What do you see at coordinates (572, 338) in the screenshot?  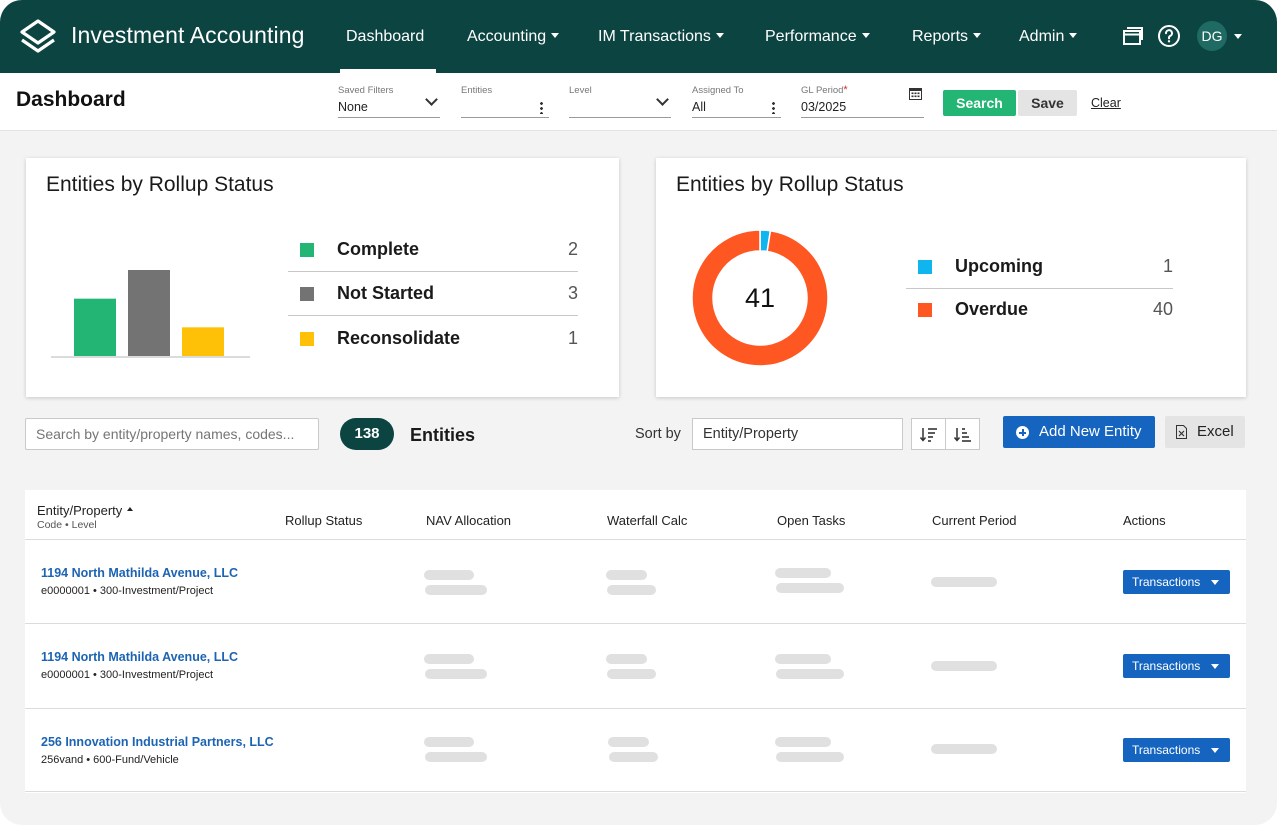 I see `legend-reconsolidate-value: 1` at bounding box center [572, 338].